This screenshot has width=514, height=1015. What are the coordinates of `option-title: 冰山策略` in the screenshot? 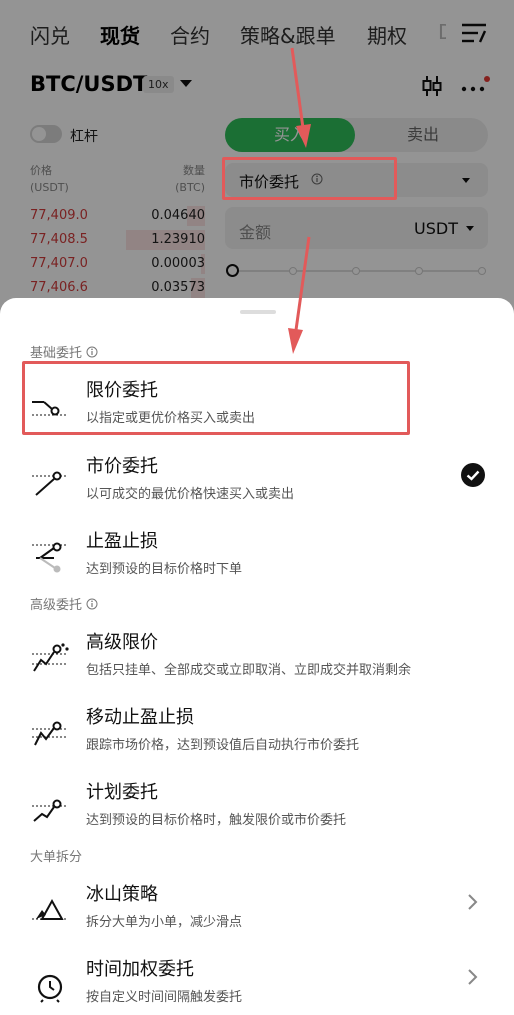 It's located at (122, 894).